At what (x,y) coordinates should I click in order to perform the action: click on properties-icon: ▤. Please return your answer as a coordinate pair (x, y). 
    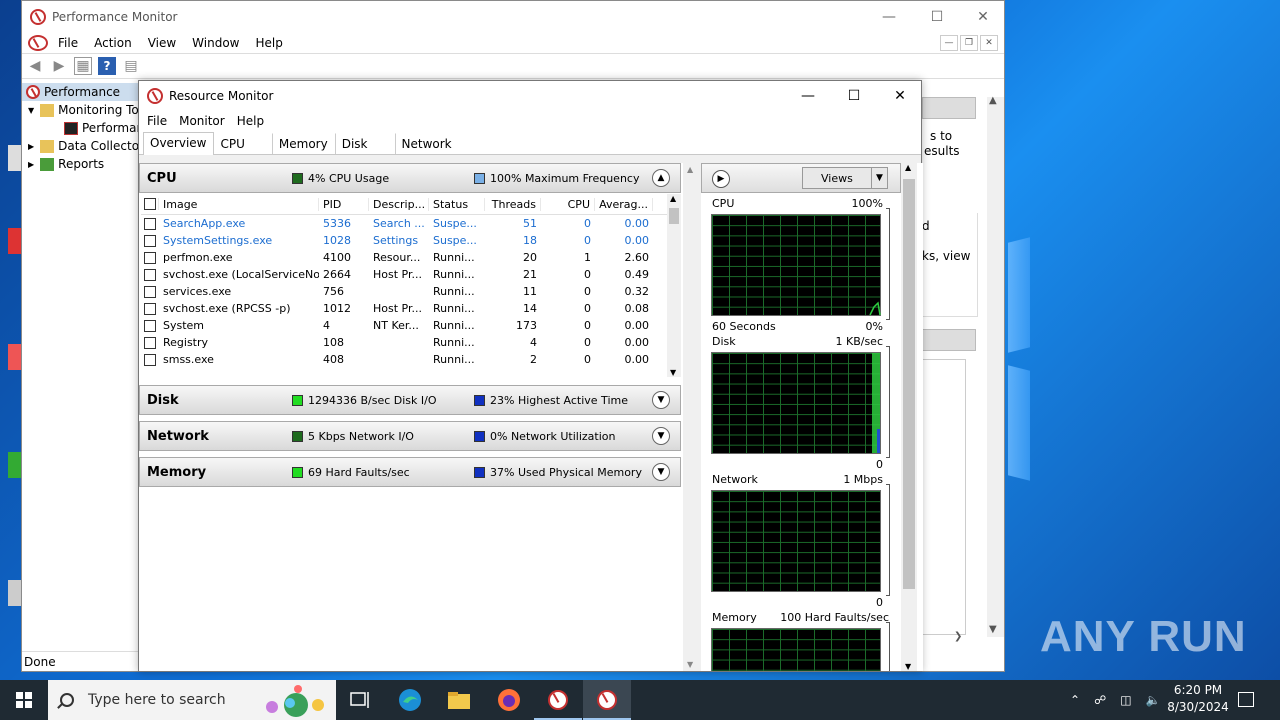
    Looking at the image, I should click on (131, 66).